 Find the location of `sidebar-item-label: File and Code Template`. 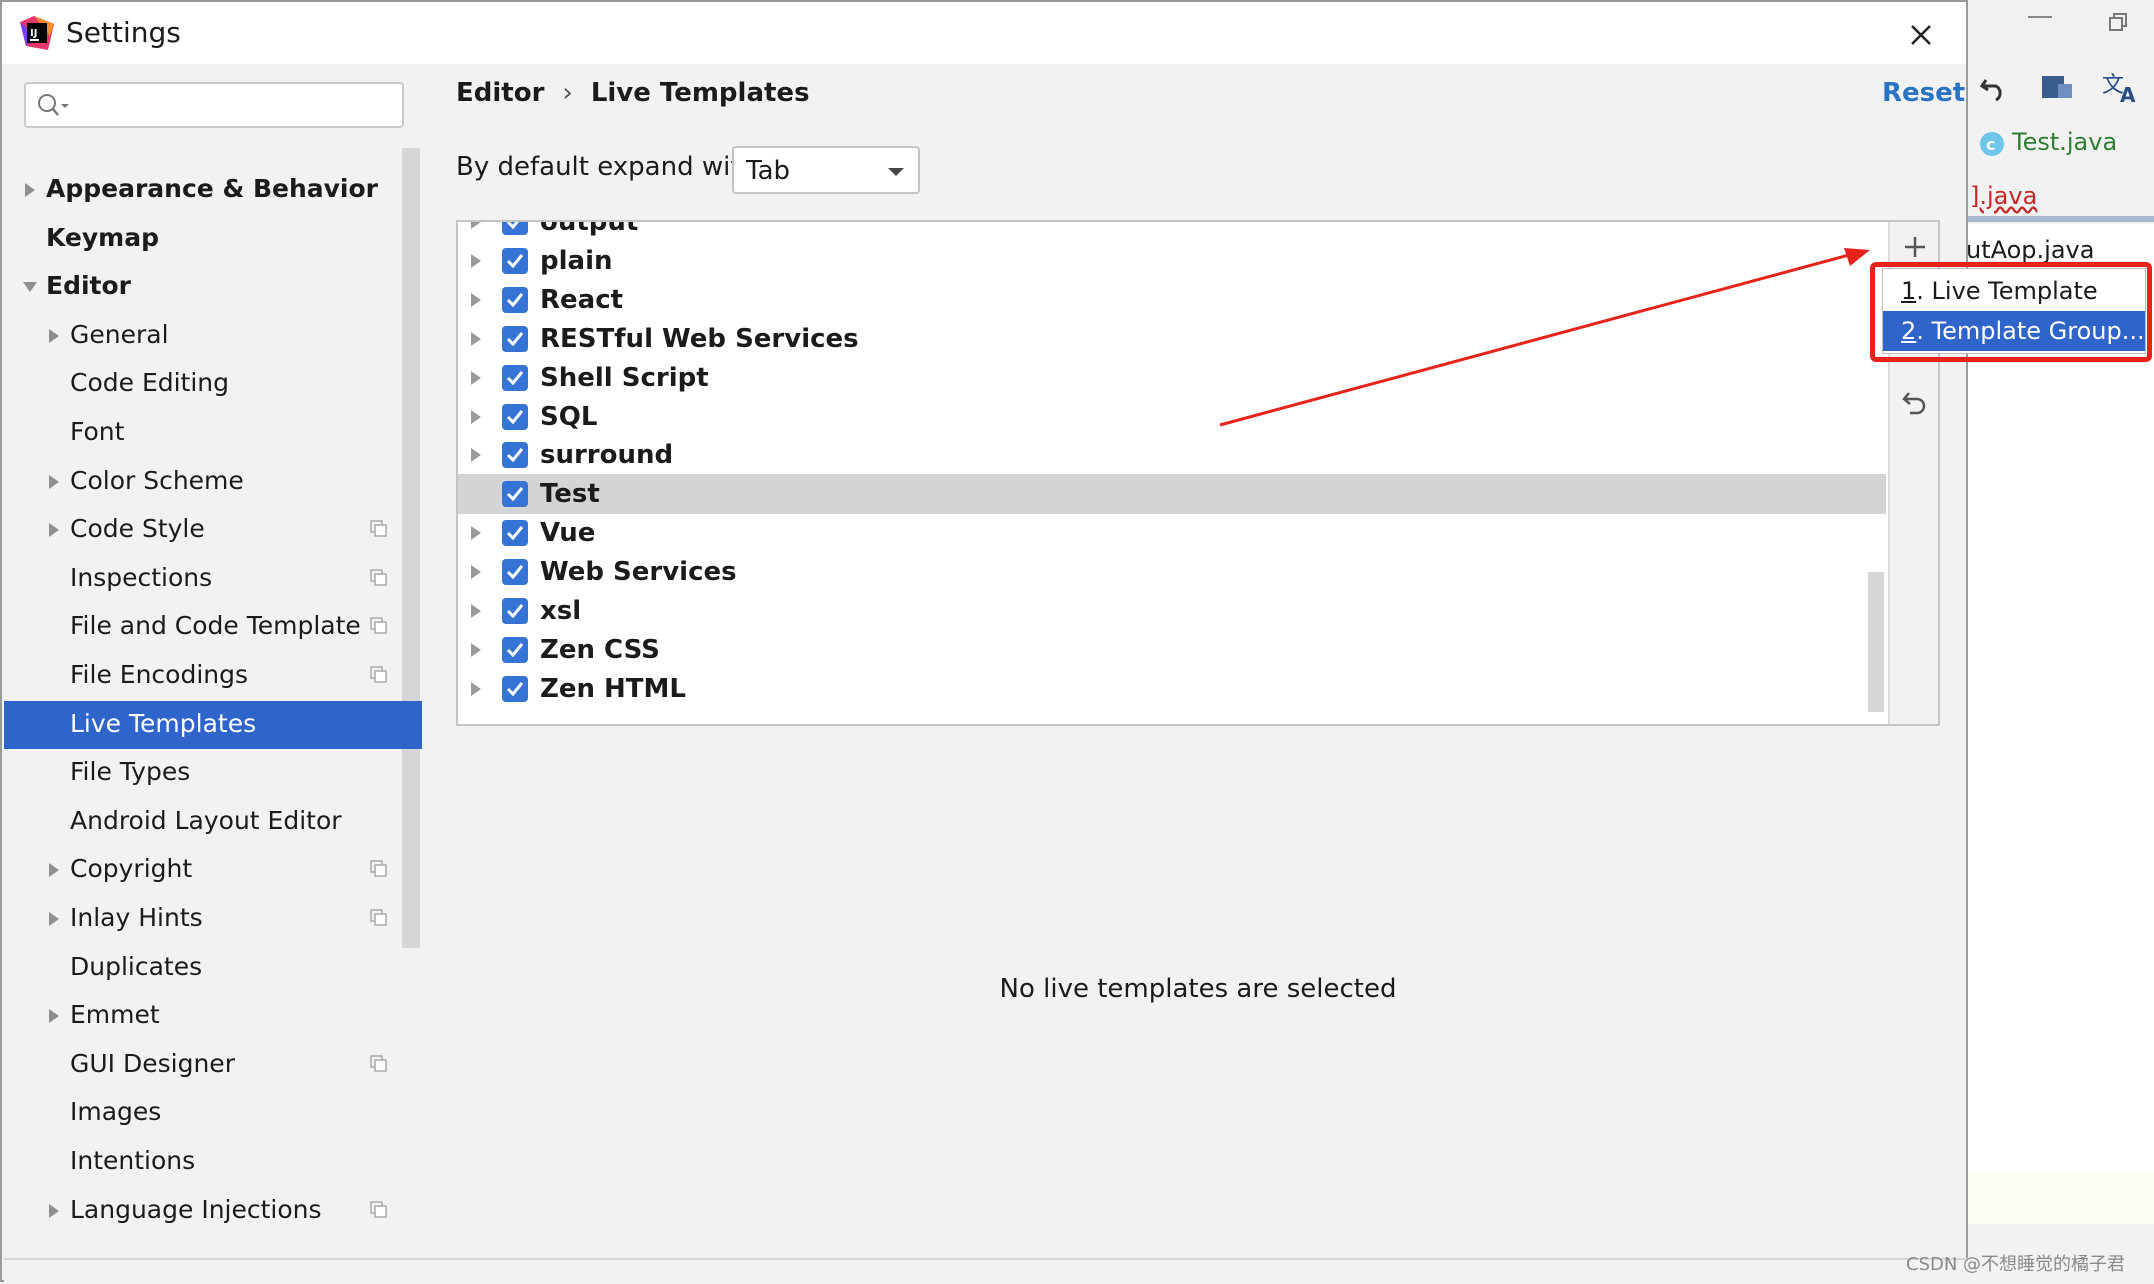

sidebar-item-label: File and Code Template is located at coordinates (215, 626).